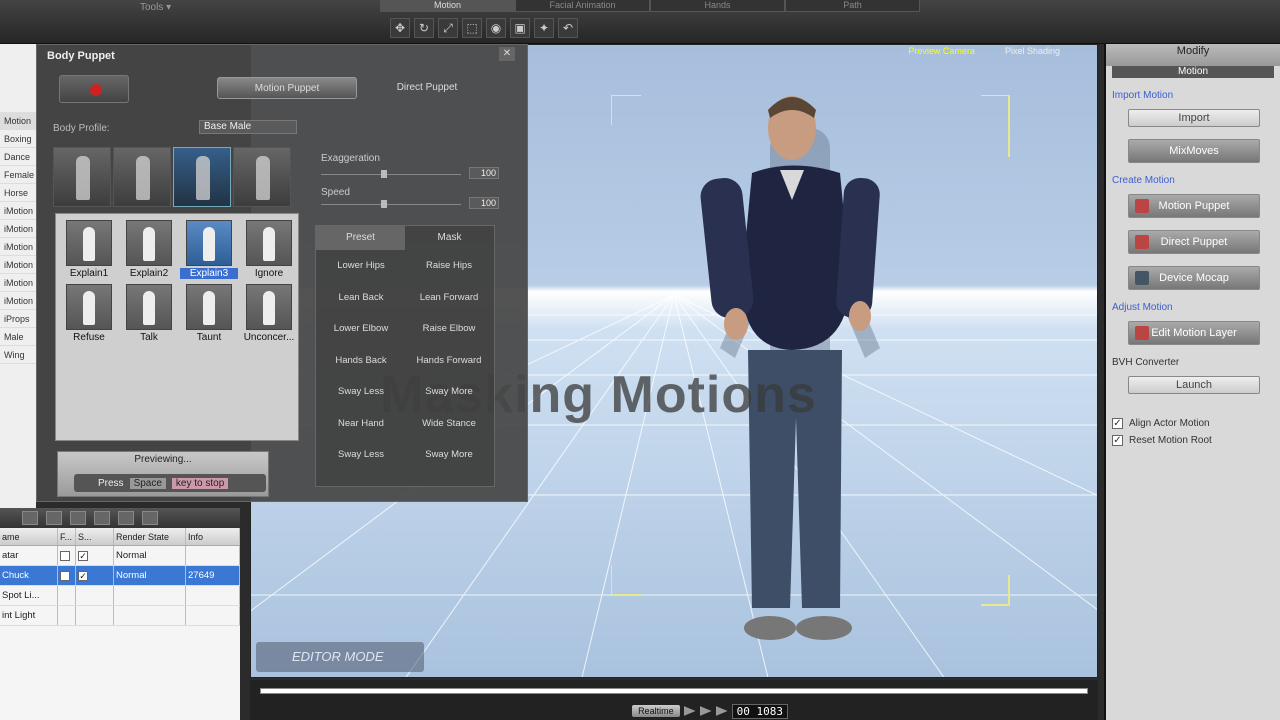 This screenshot has height=720, width=1280. I want to click on preset-button: Near Hand, so click(361, 423).